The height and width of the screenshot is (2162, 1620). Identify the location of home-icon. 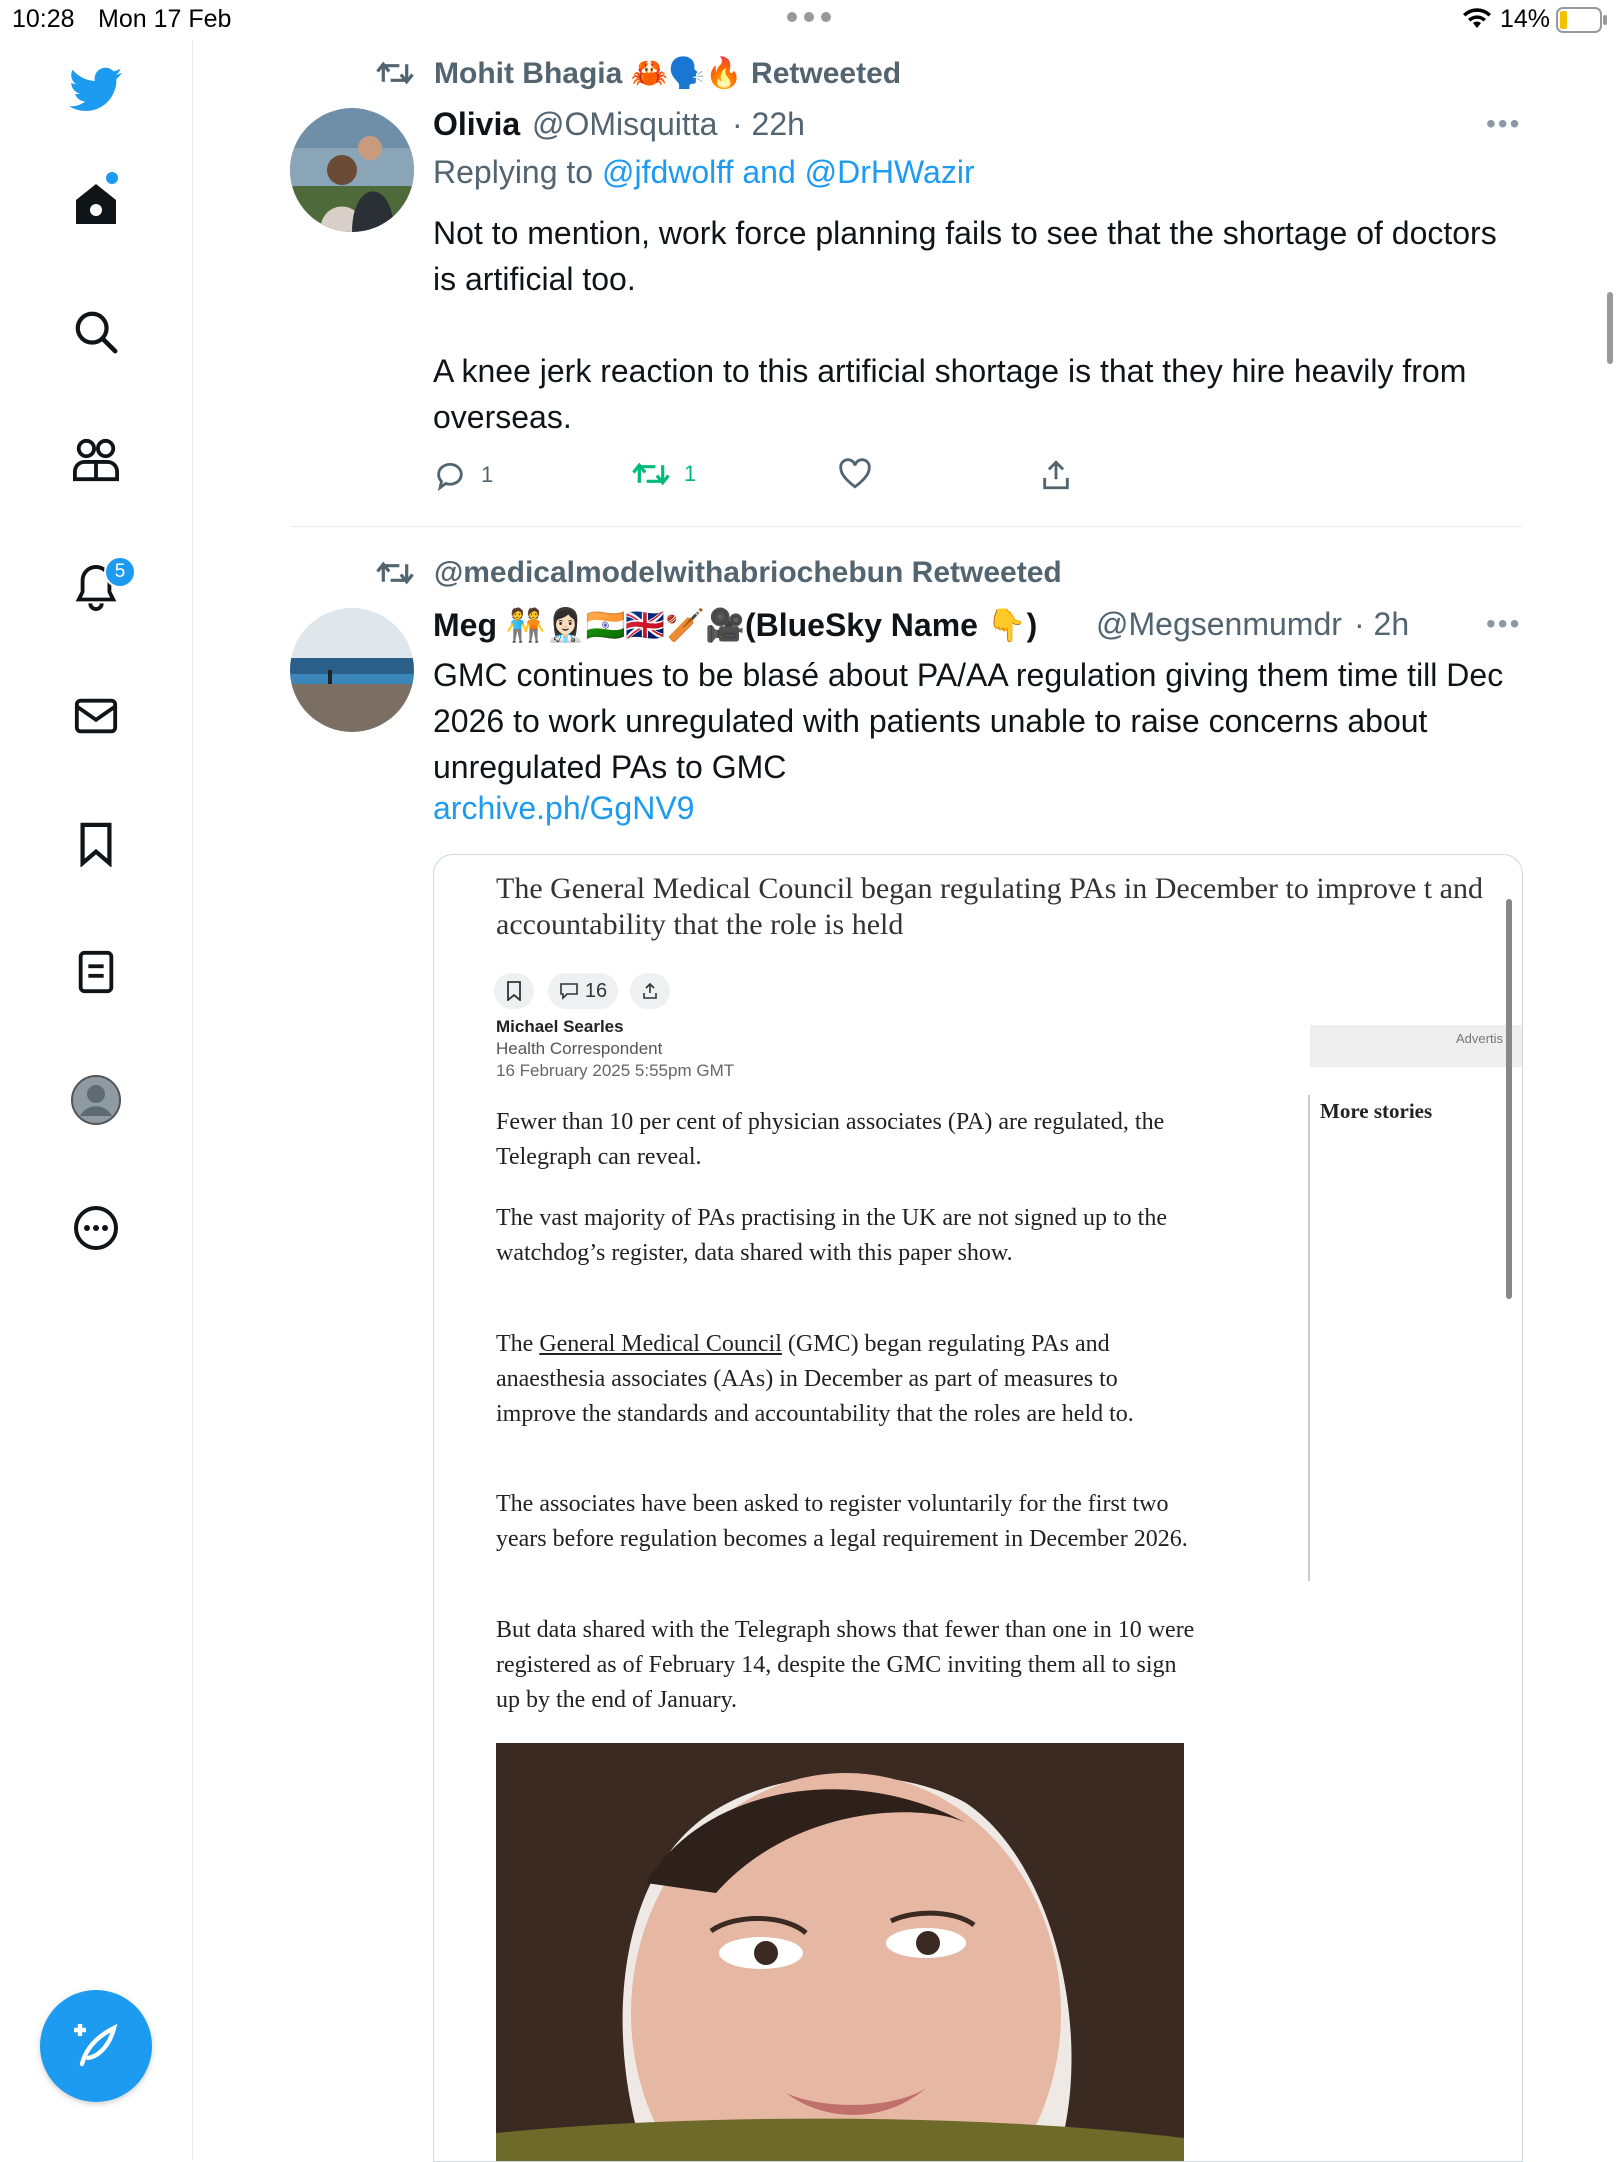
(96, 204).